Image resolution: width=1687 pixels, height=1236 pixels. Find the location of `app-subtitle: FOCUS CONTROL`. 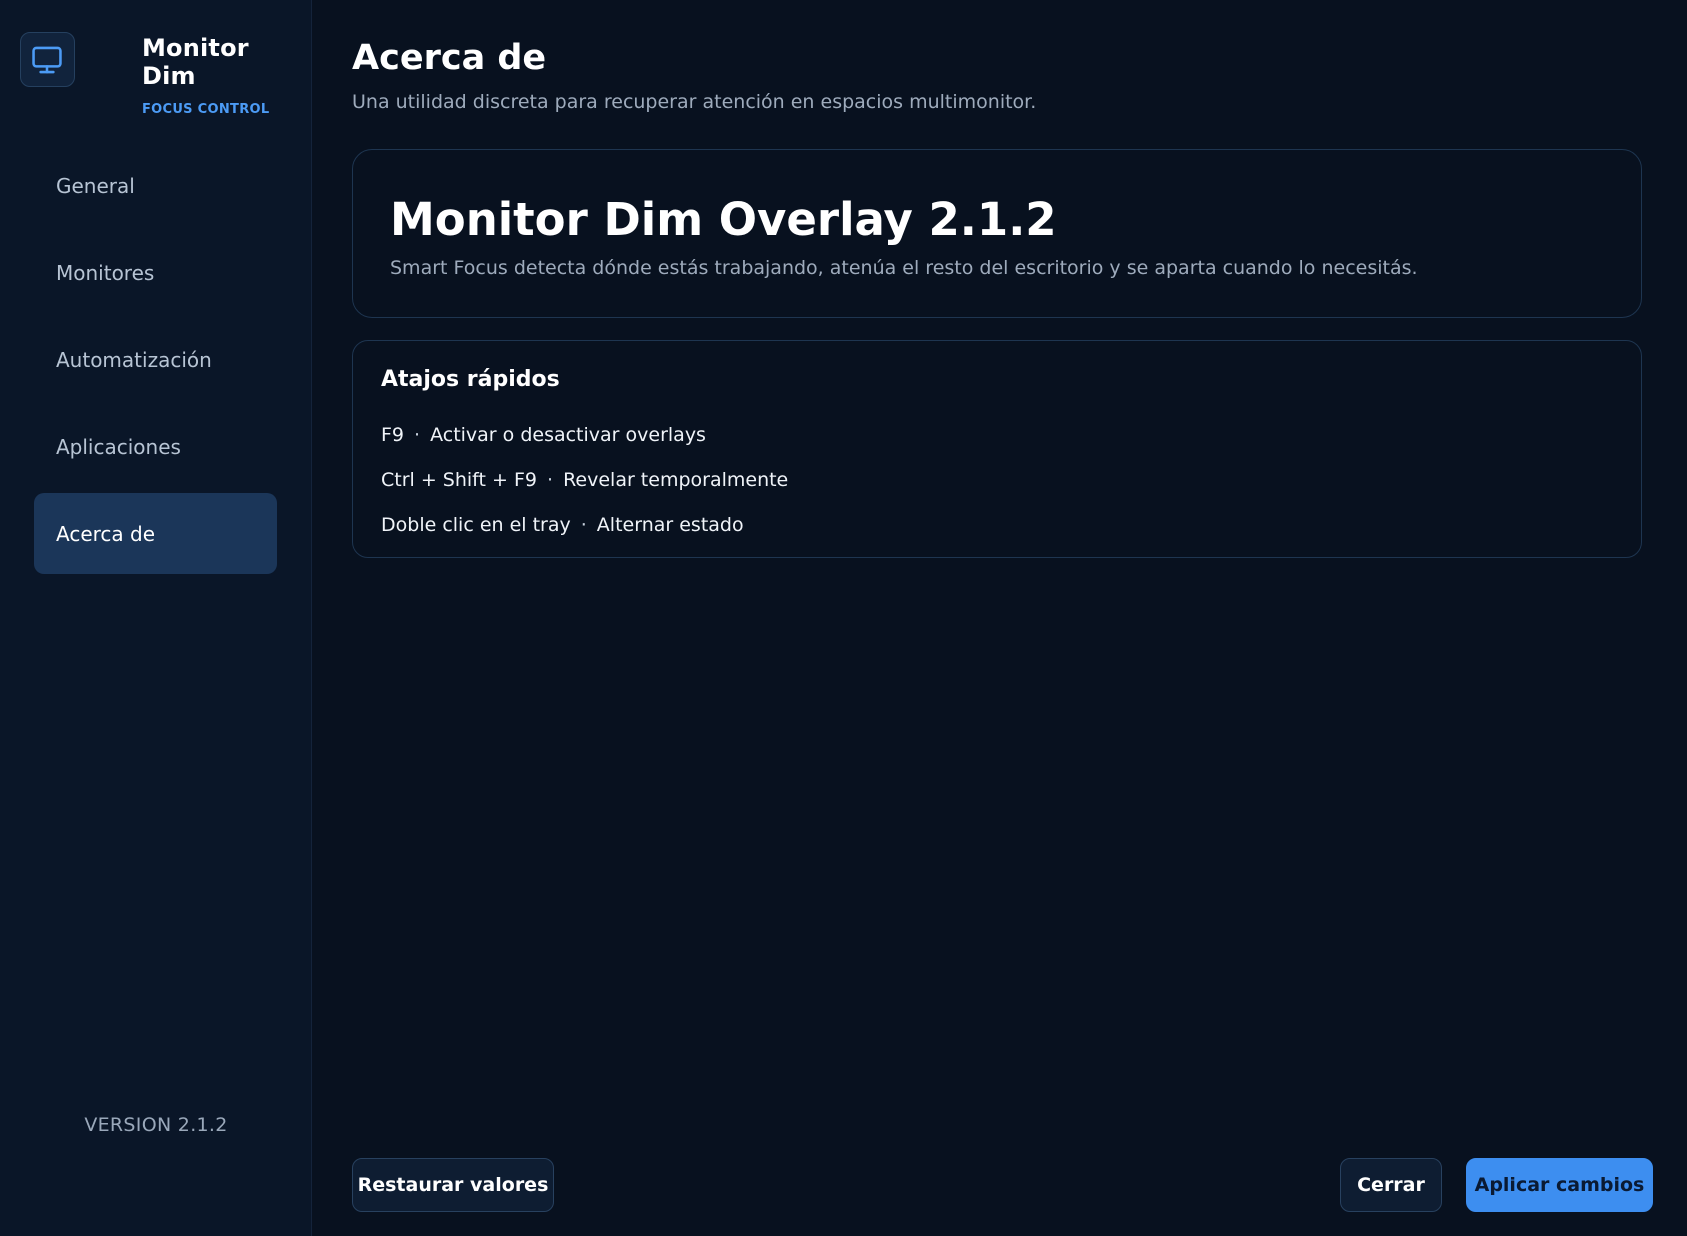

app-subtitle: FOCUS CONTROL is located at coordinates (205, 109).